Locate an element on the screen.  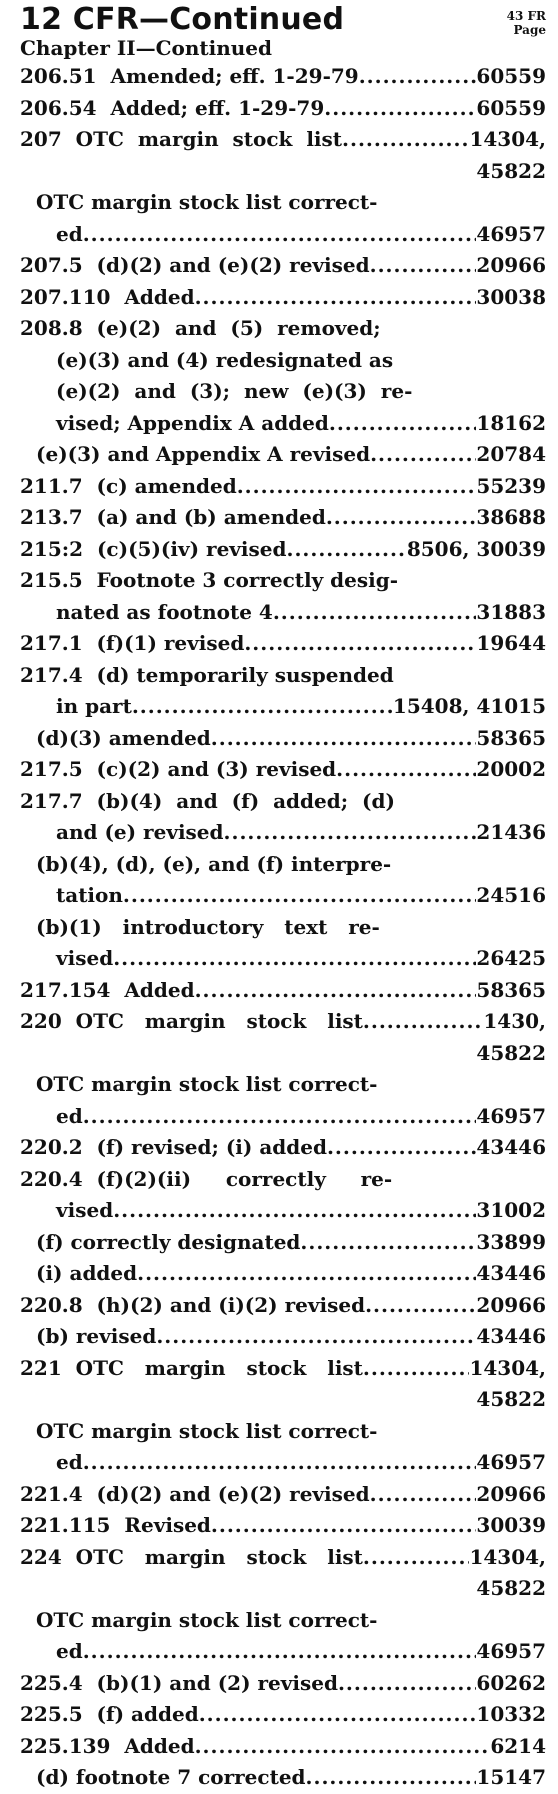
entry-subline: (b) revised 43446 is located at coordinates (283, 1337).